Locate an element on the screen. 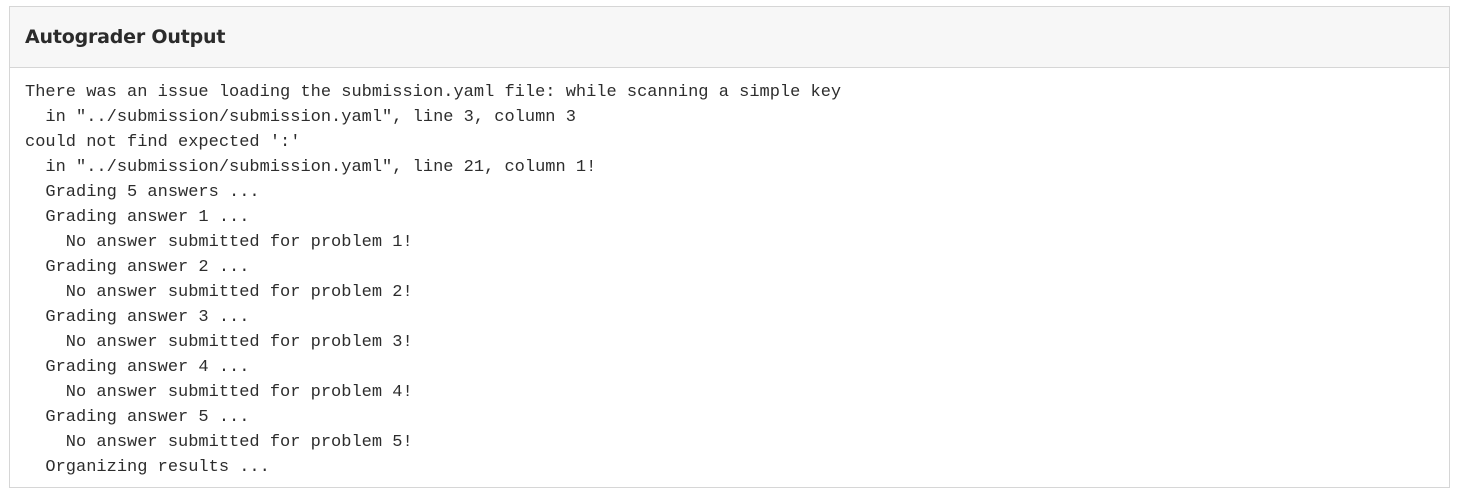 The width and height of the screenshot is (1461, 493). output-line: No answer submitted for problem 3! is located at coordinates (219, 342).